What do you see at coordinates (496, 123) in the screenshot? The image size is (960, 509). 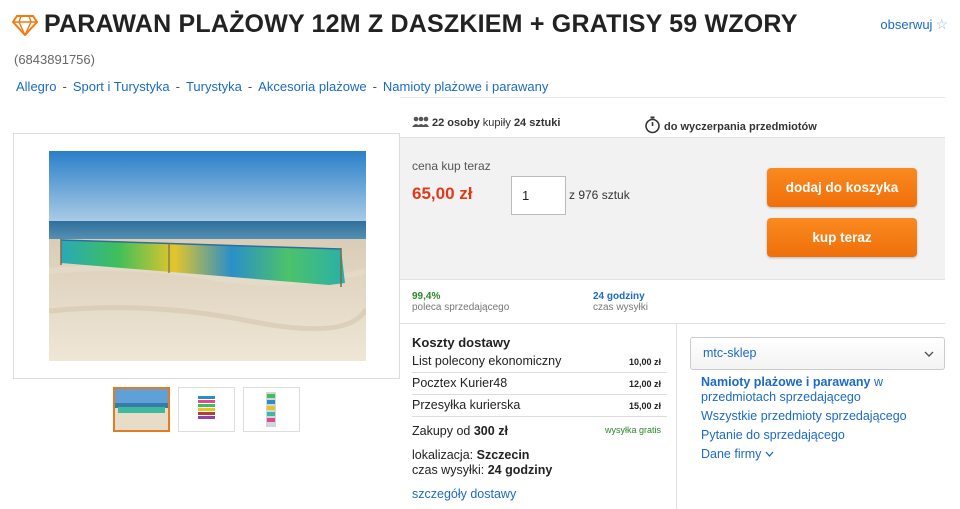 I see `bought-text: kupiły` at bounding box center [496, 123].